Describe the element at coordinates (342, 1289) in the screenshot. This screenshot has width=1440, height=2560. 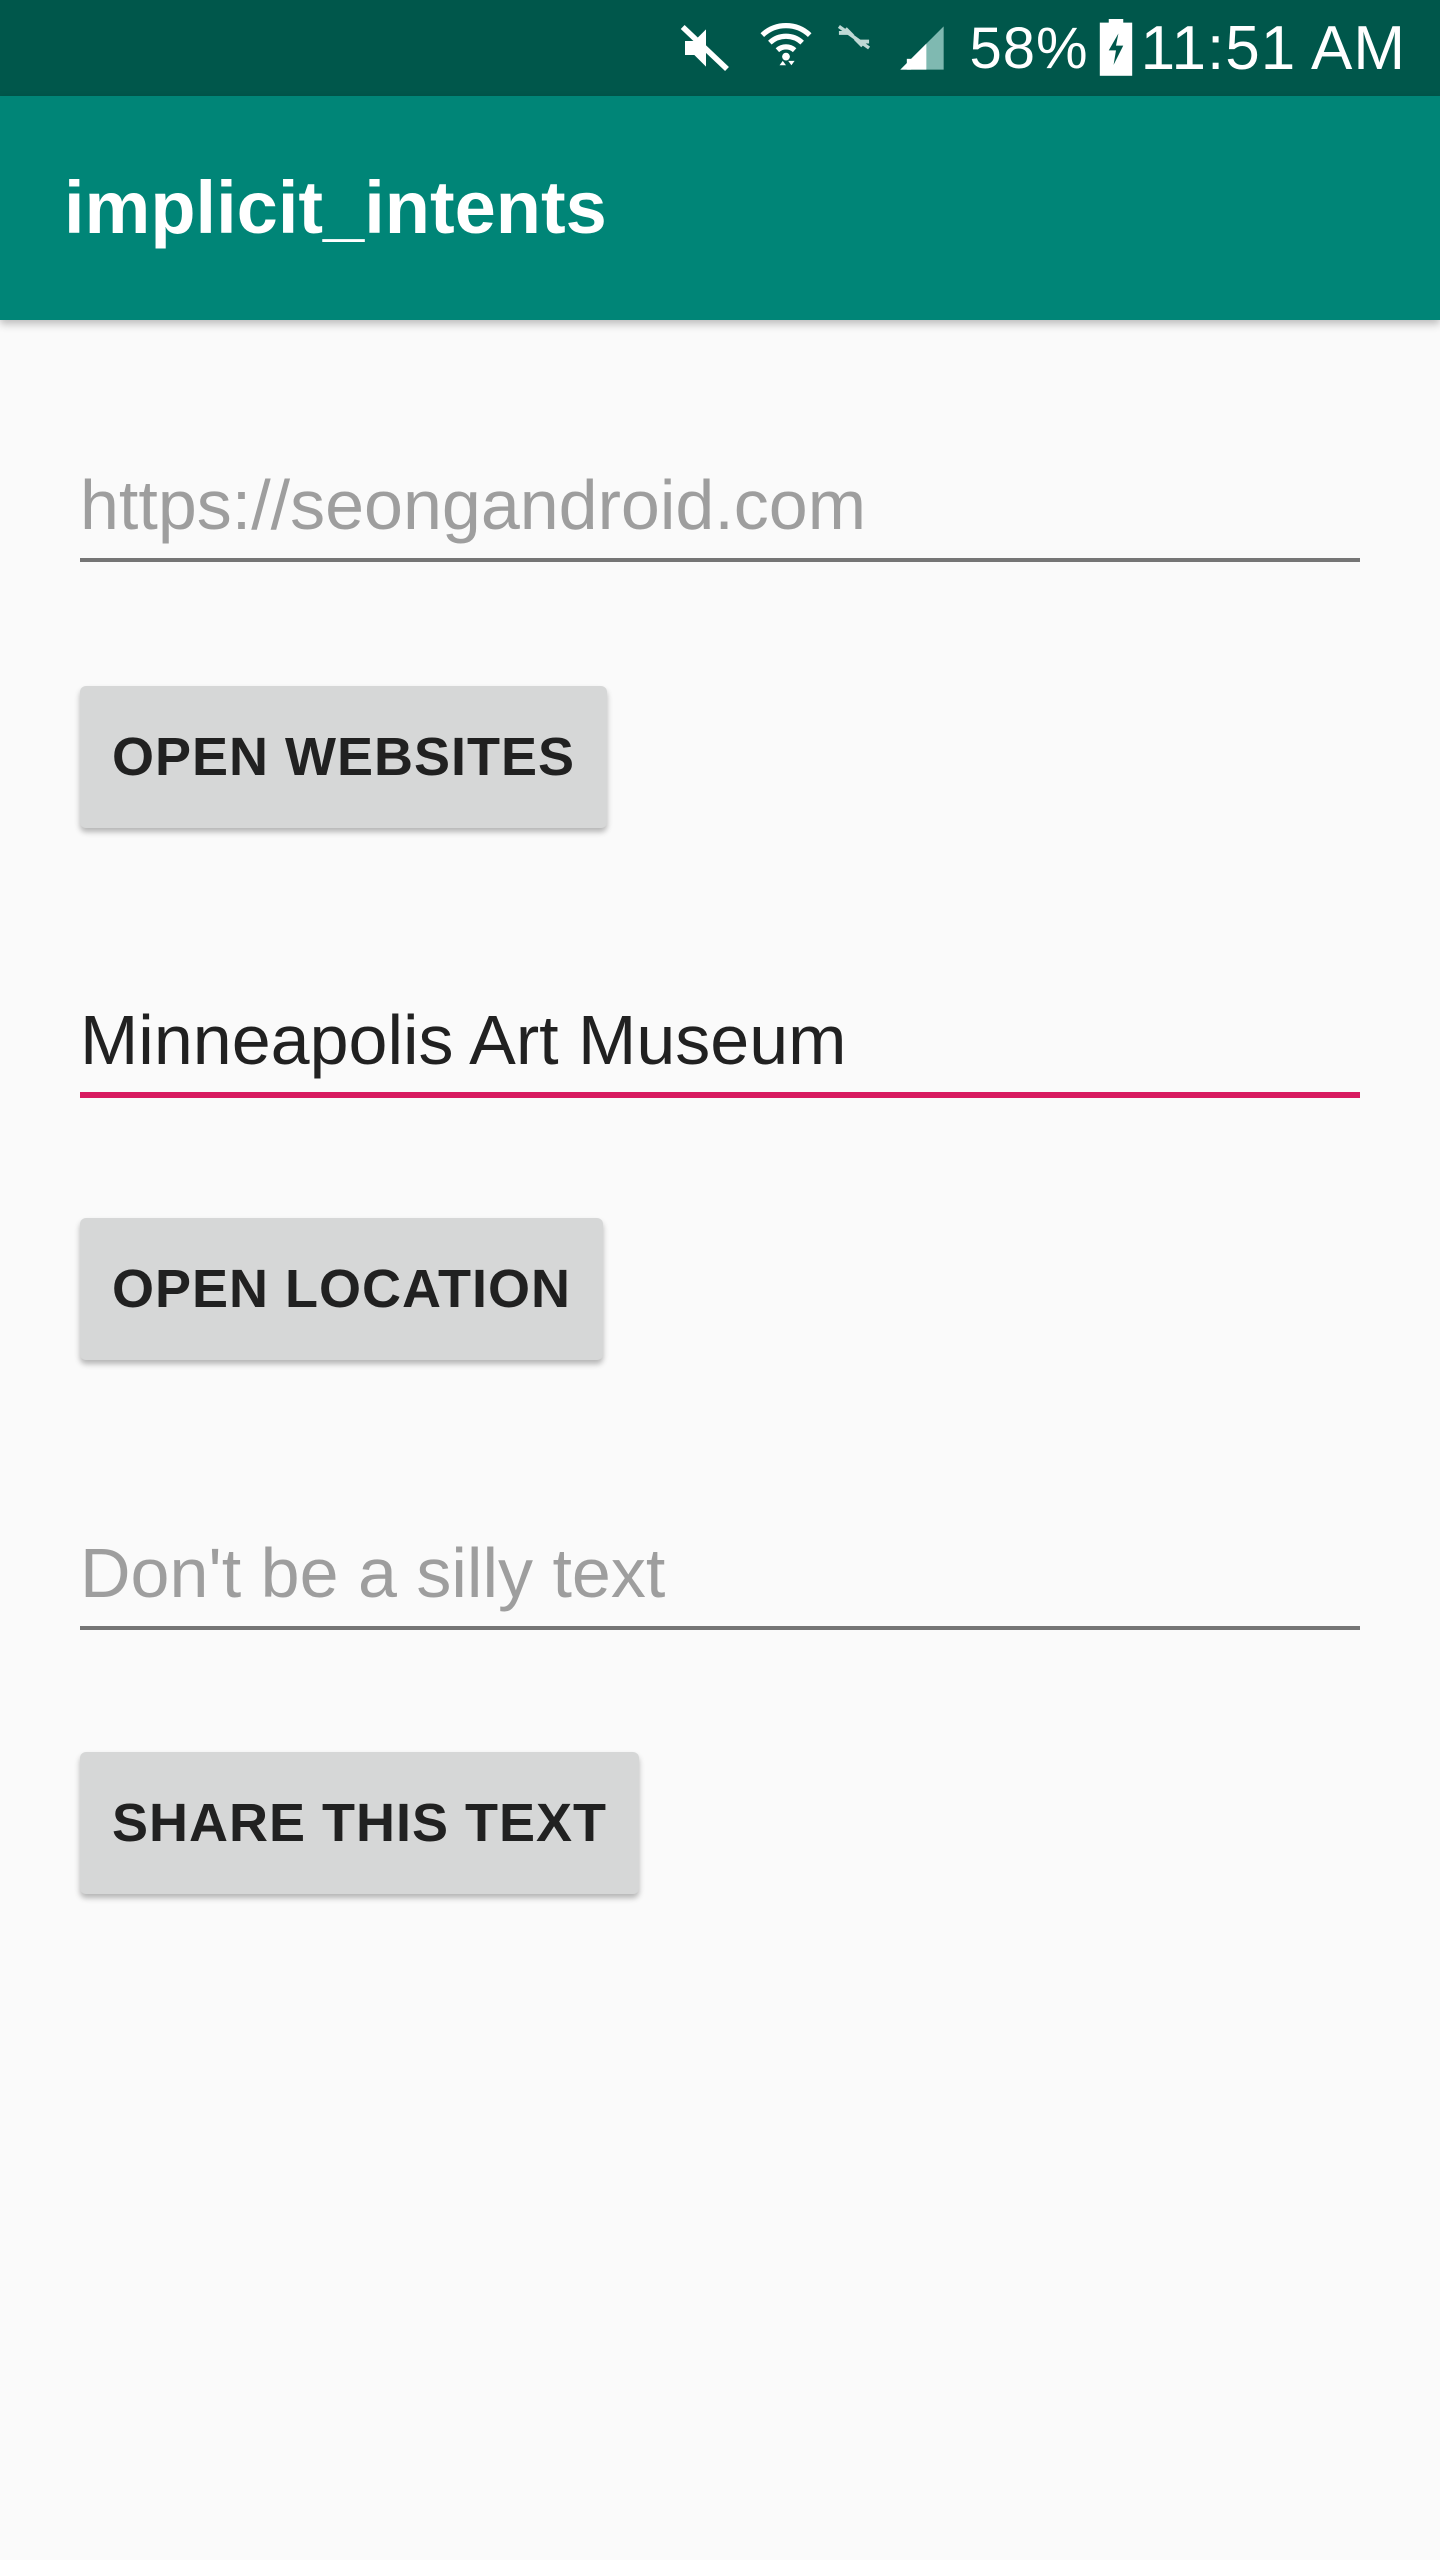
I see `open-location-button: OPEN LOCATION` at that location.